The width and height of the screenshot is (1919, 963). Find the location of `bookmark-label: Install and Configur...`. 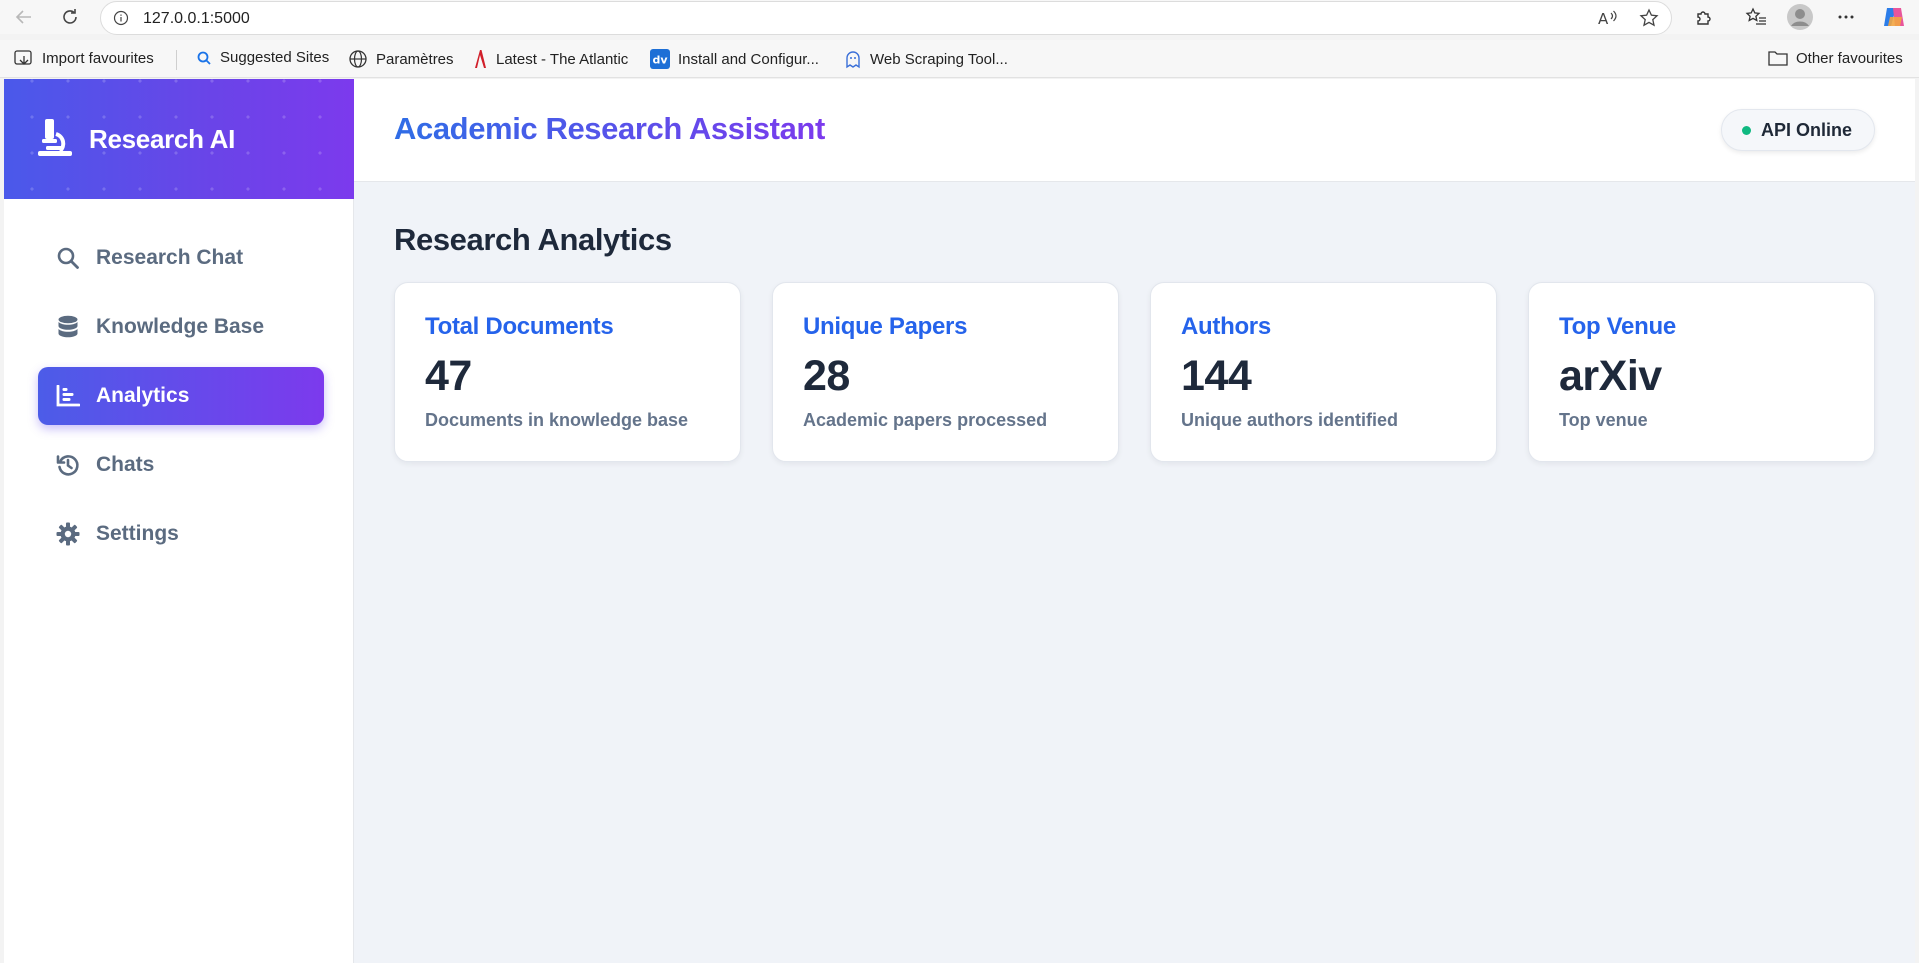

bookmark-label: Install and Configur... is located at coordinates (748, 59).